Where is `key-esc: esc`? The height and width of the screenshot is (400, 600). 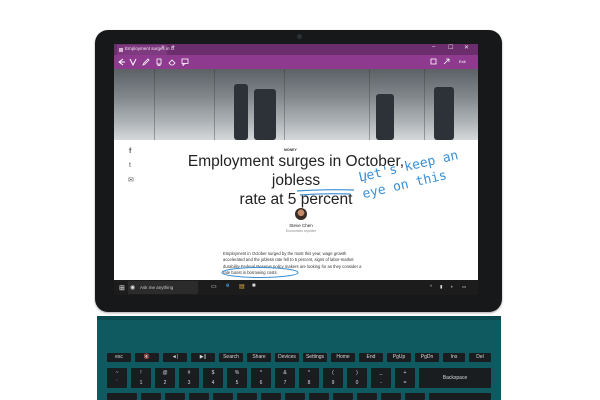
key-esc: esc is located at coordinates (119, 357).